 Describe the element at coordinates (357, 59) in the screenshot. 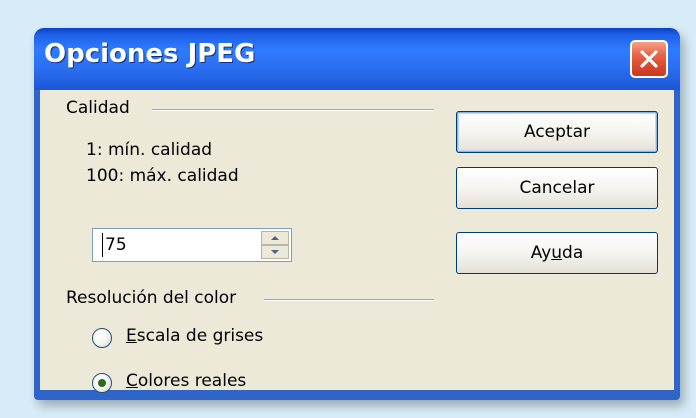

I see `title-bar: Opciones JPEG` at that location.